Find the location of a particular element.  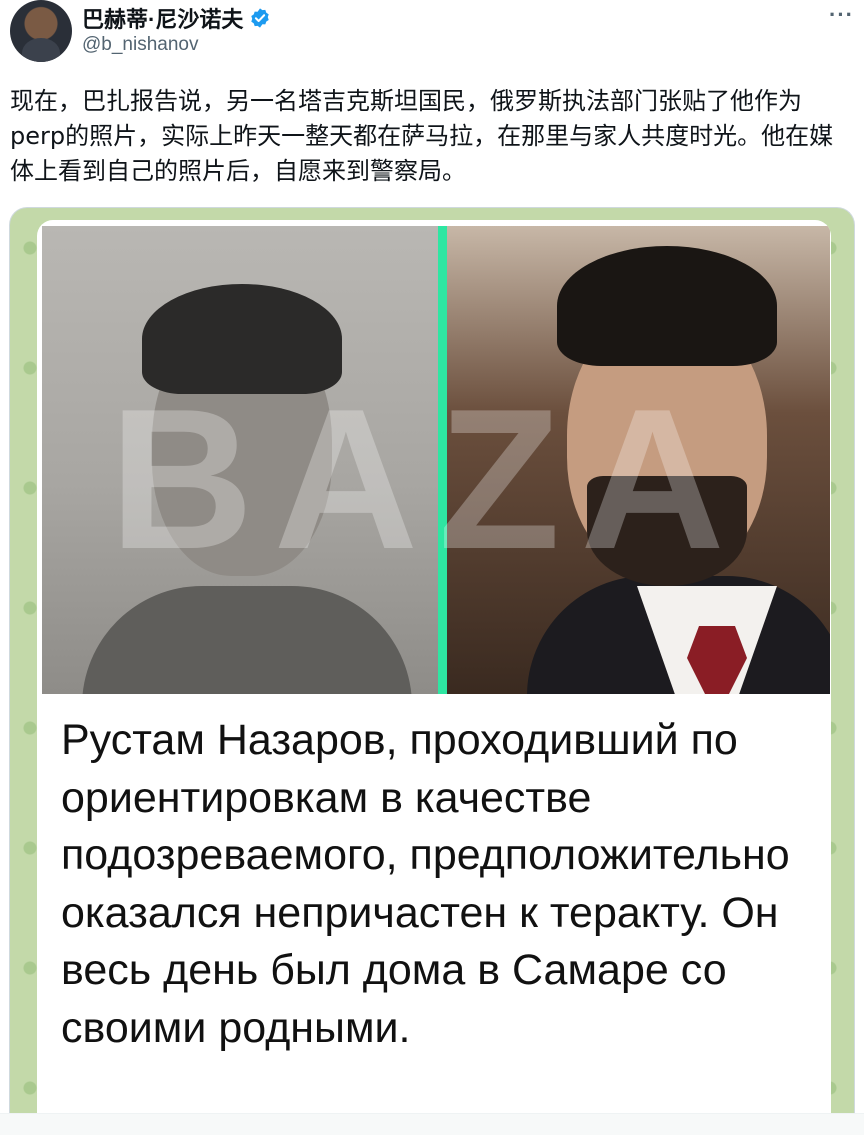

photo-divider is located at coordinates (442, 460).